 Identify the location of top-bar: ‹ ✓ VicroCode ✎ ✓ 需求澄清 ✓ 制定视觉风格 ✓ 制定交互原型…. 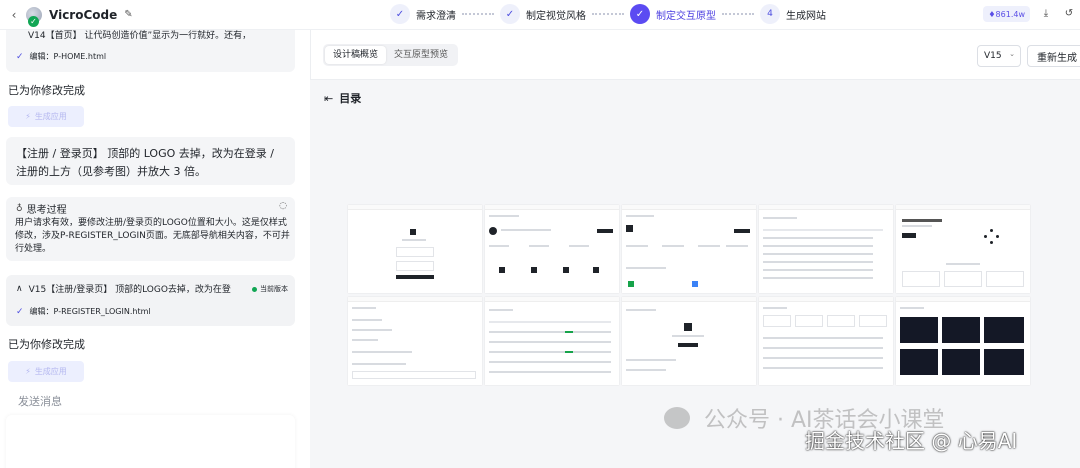
(540, 15).